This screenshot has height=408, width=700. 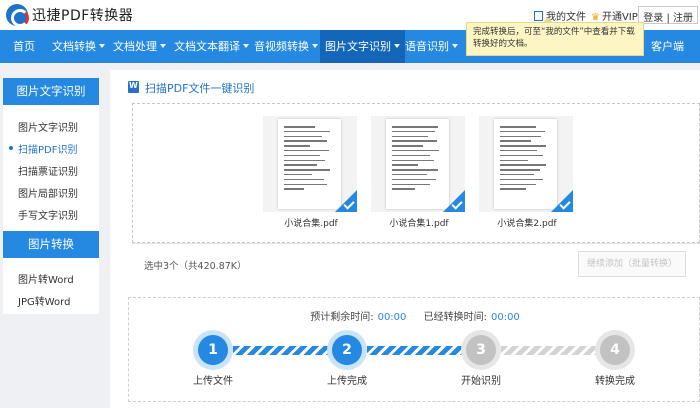 What do you see at coordinates (46, 278) in the screenshot?
I see `sidebar-item-image-to-word: 图片转Word` at bounding box center [46, 278].